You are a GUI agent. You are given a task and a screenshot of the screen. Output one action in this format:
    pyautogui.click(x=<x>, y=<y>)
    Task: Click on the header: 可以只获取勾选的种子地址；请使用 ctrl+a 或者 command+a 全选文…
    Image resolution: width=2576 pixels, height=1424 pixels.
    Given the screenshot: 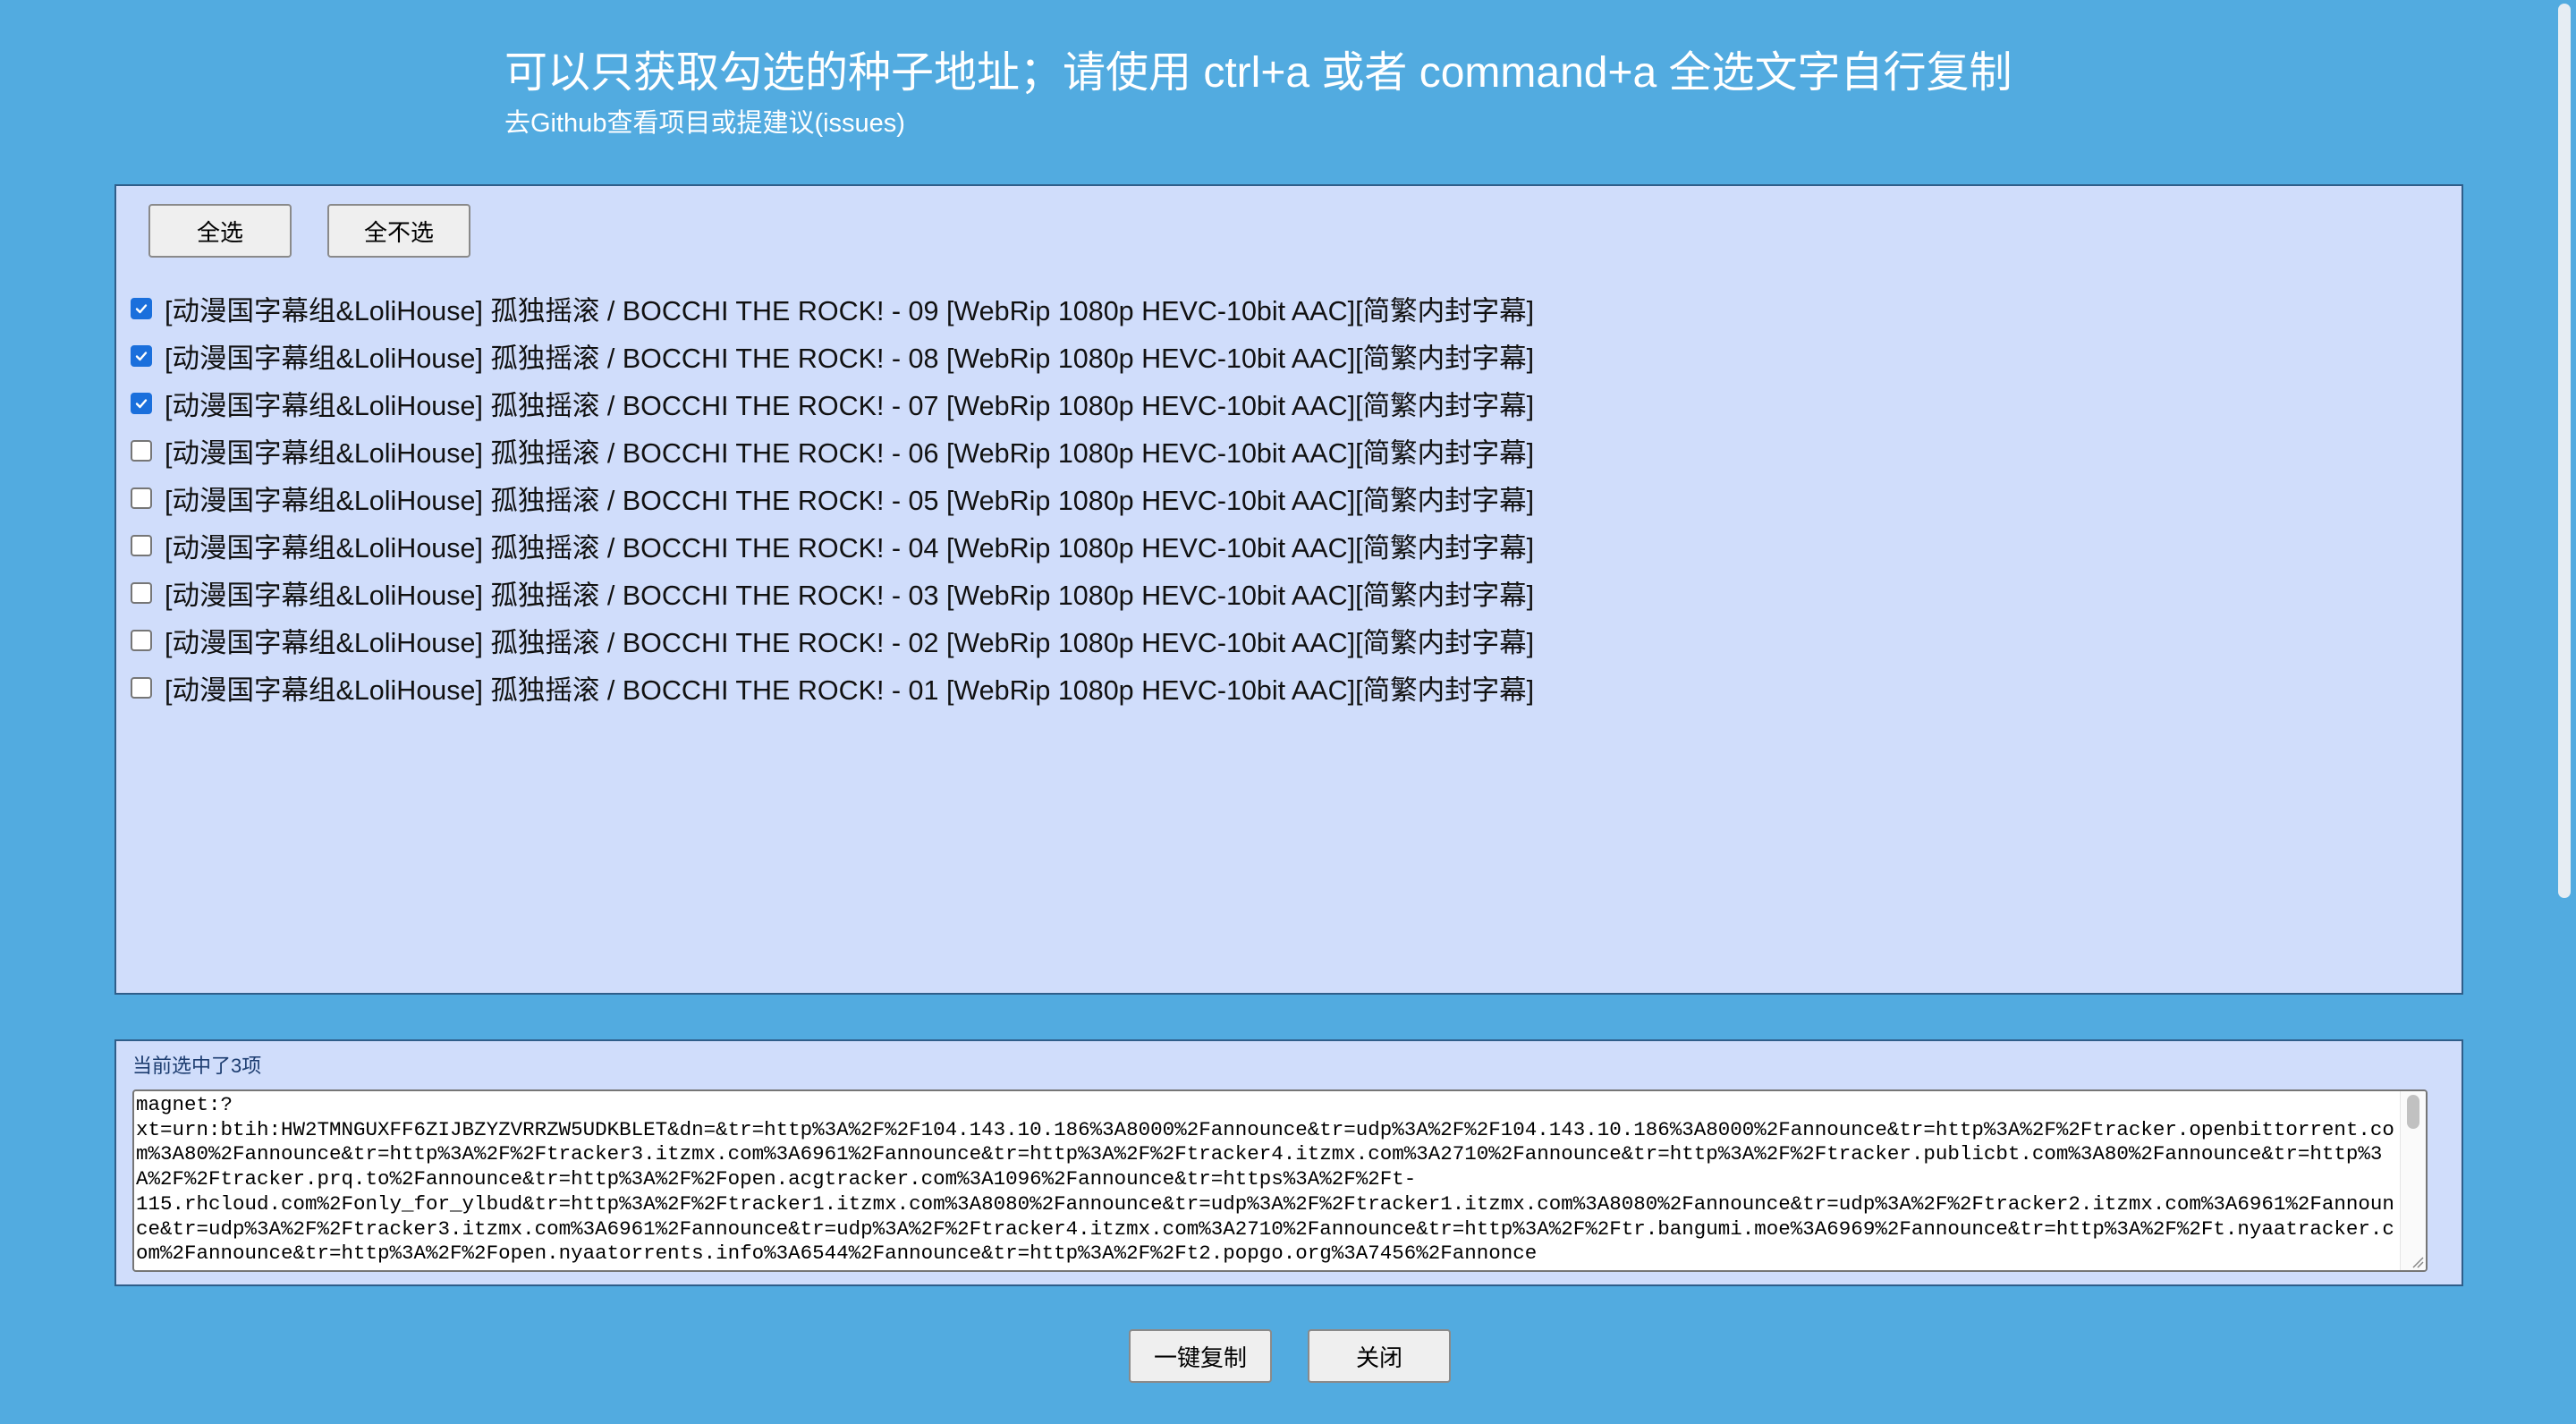 What is the action you would take?
    pyautogui.click(x=1258, y=91)
    